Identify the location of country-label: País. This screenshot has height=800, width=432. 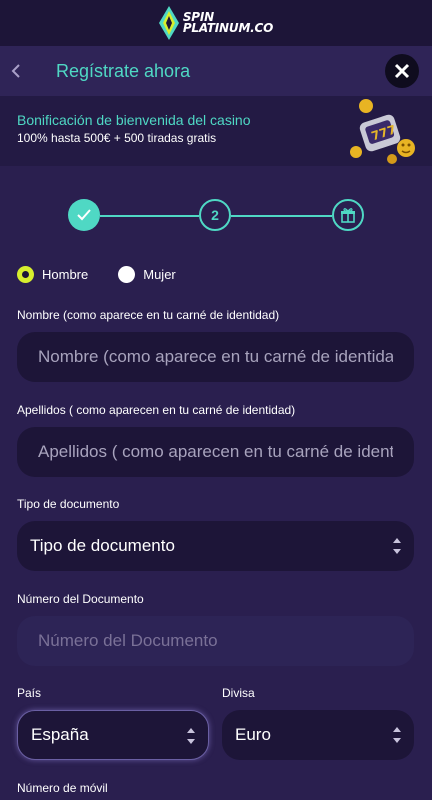
(29, 693).